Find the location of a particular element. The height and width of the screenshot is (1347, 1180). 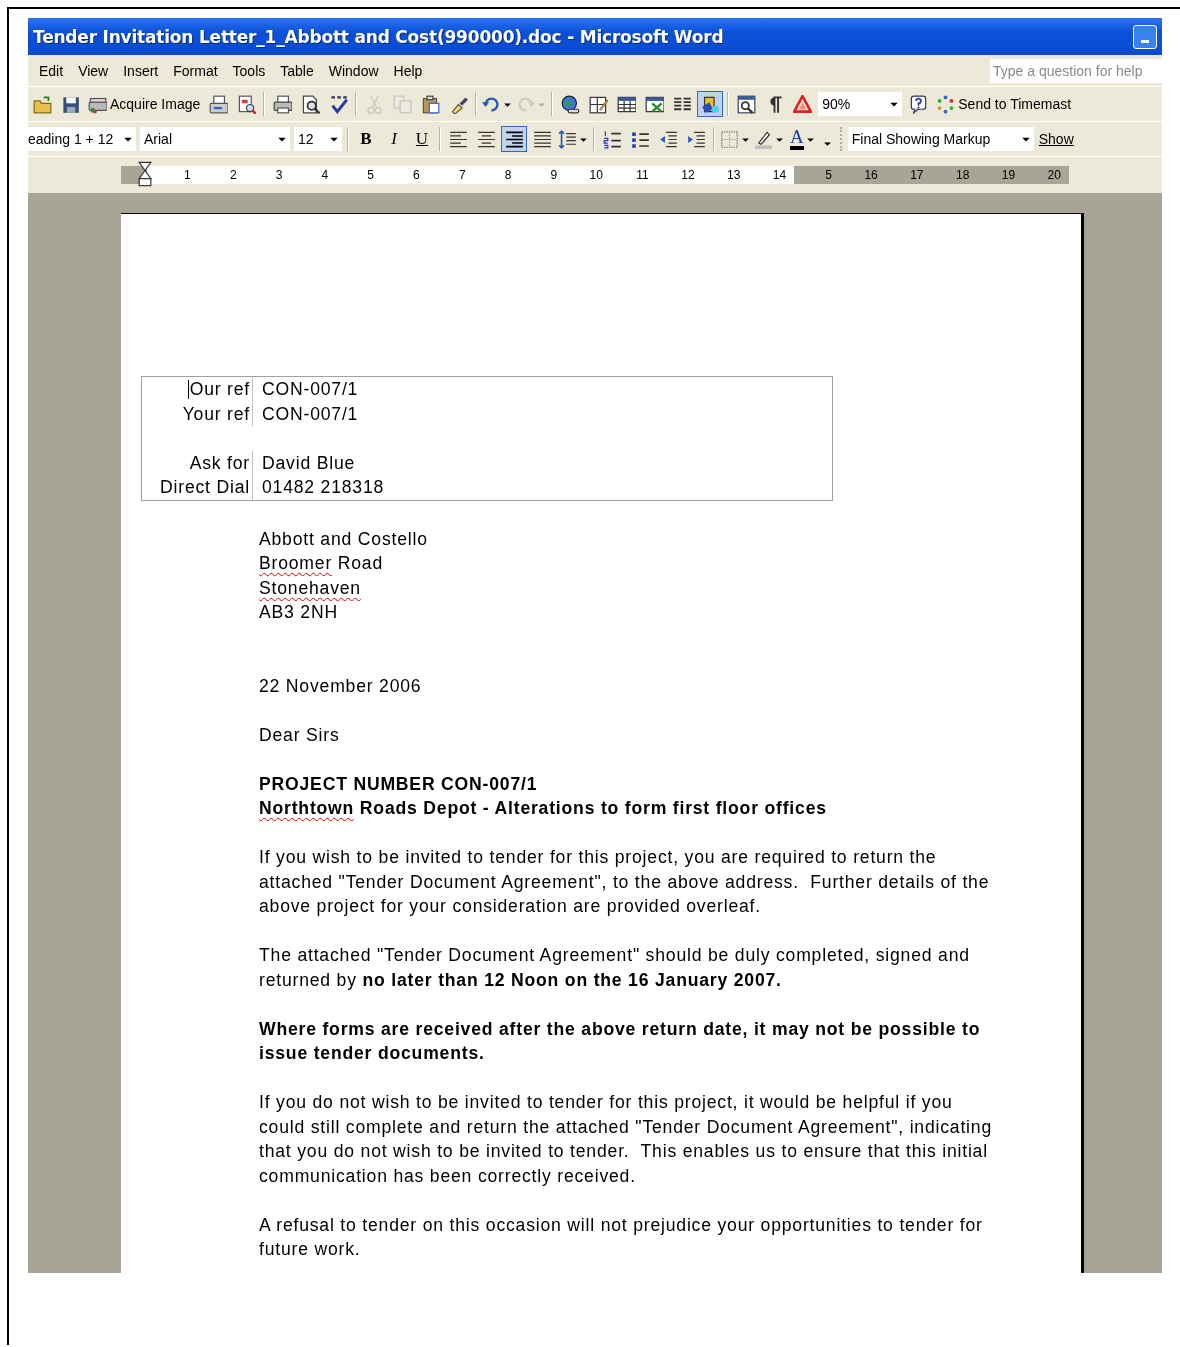

ruler-number: 20 is located at coordinates (1046, 175).